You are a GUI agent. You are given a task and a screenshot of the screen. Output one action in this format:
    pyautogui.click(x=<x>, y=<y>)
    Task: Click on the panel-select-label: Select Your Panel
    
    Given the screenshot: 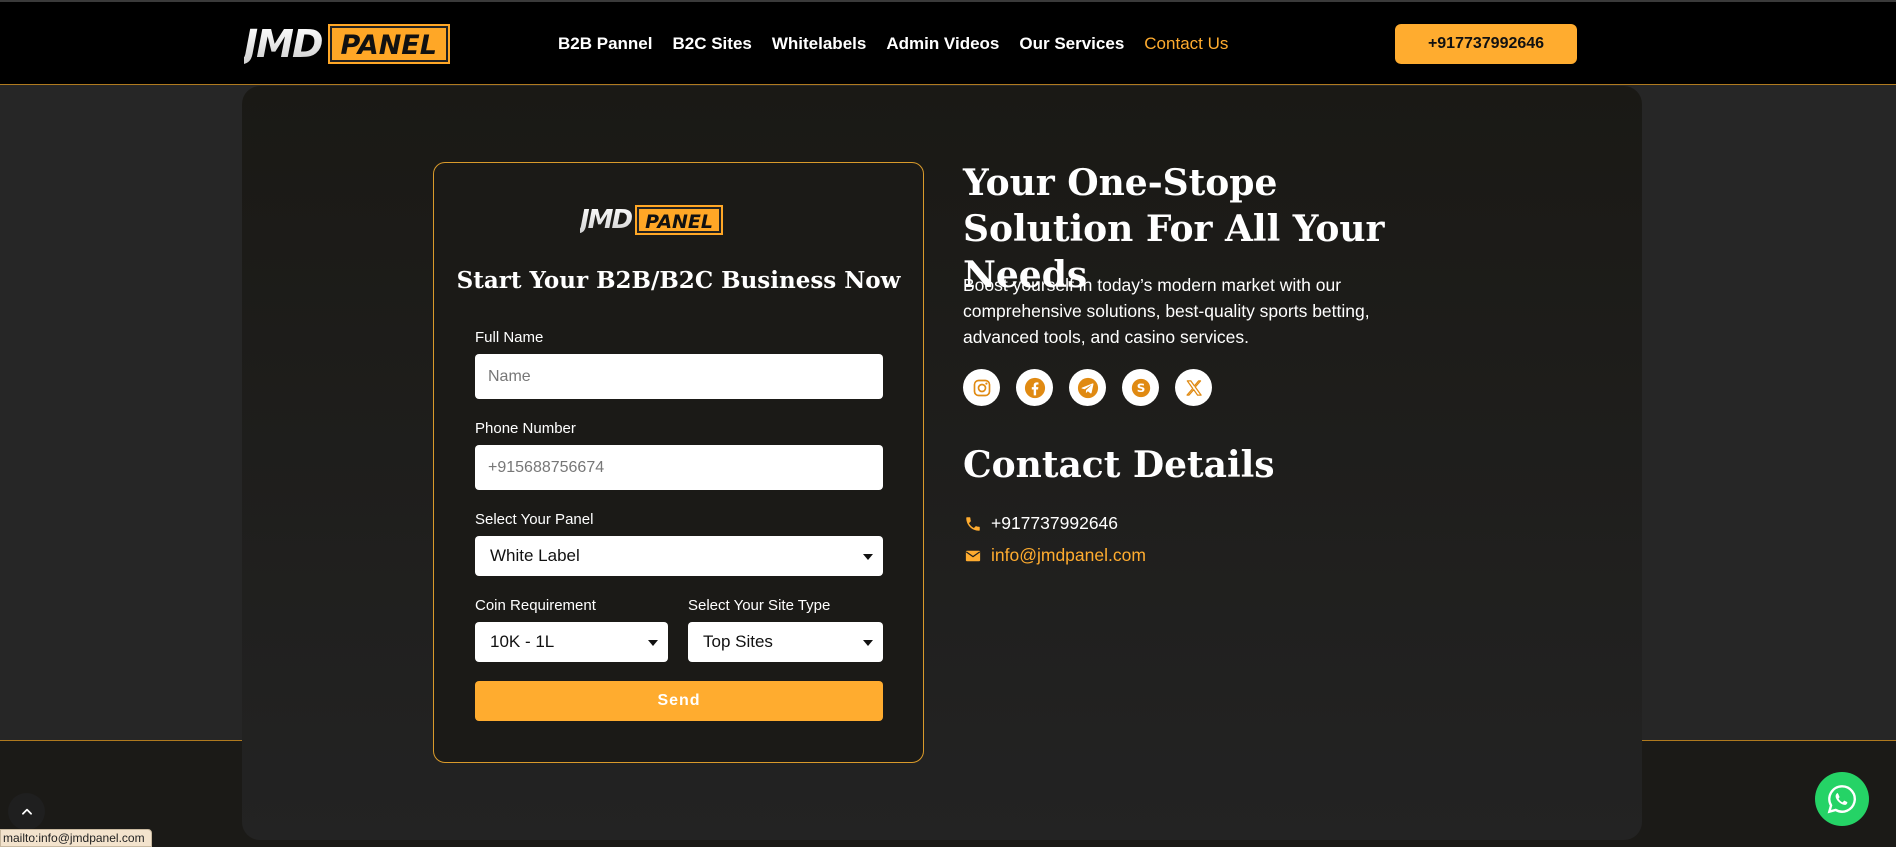 What is the action you would take?
    pyautogui.click(x=534, y=519)
    